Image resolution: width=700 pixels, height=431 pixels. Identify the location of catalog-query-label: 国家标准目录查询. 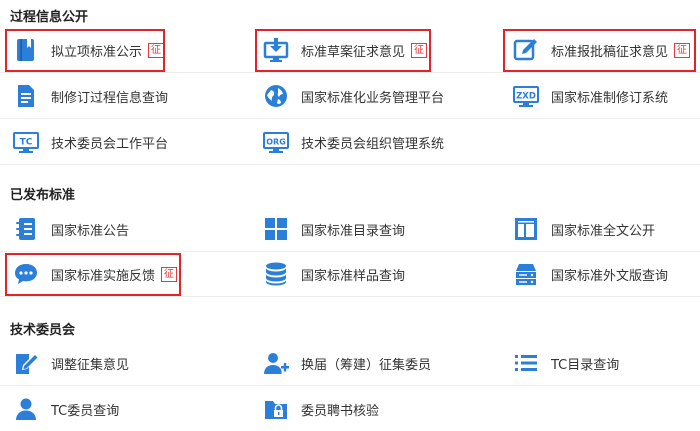
(353, 231).